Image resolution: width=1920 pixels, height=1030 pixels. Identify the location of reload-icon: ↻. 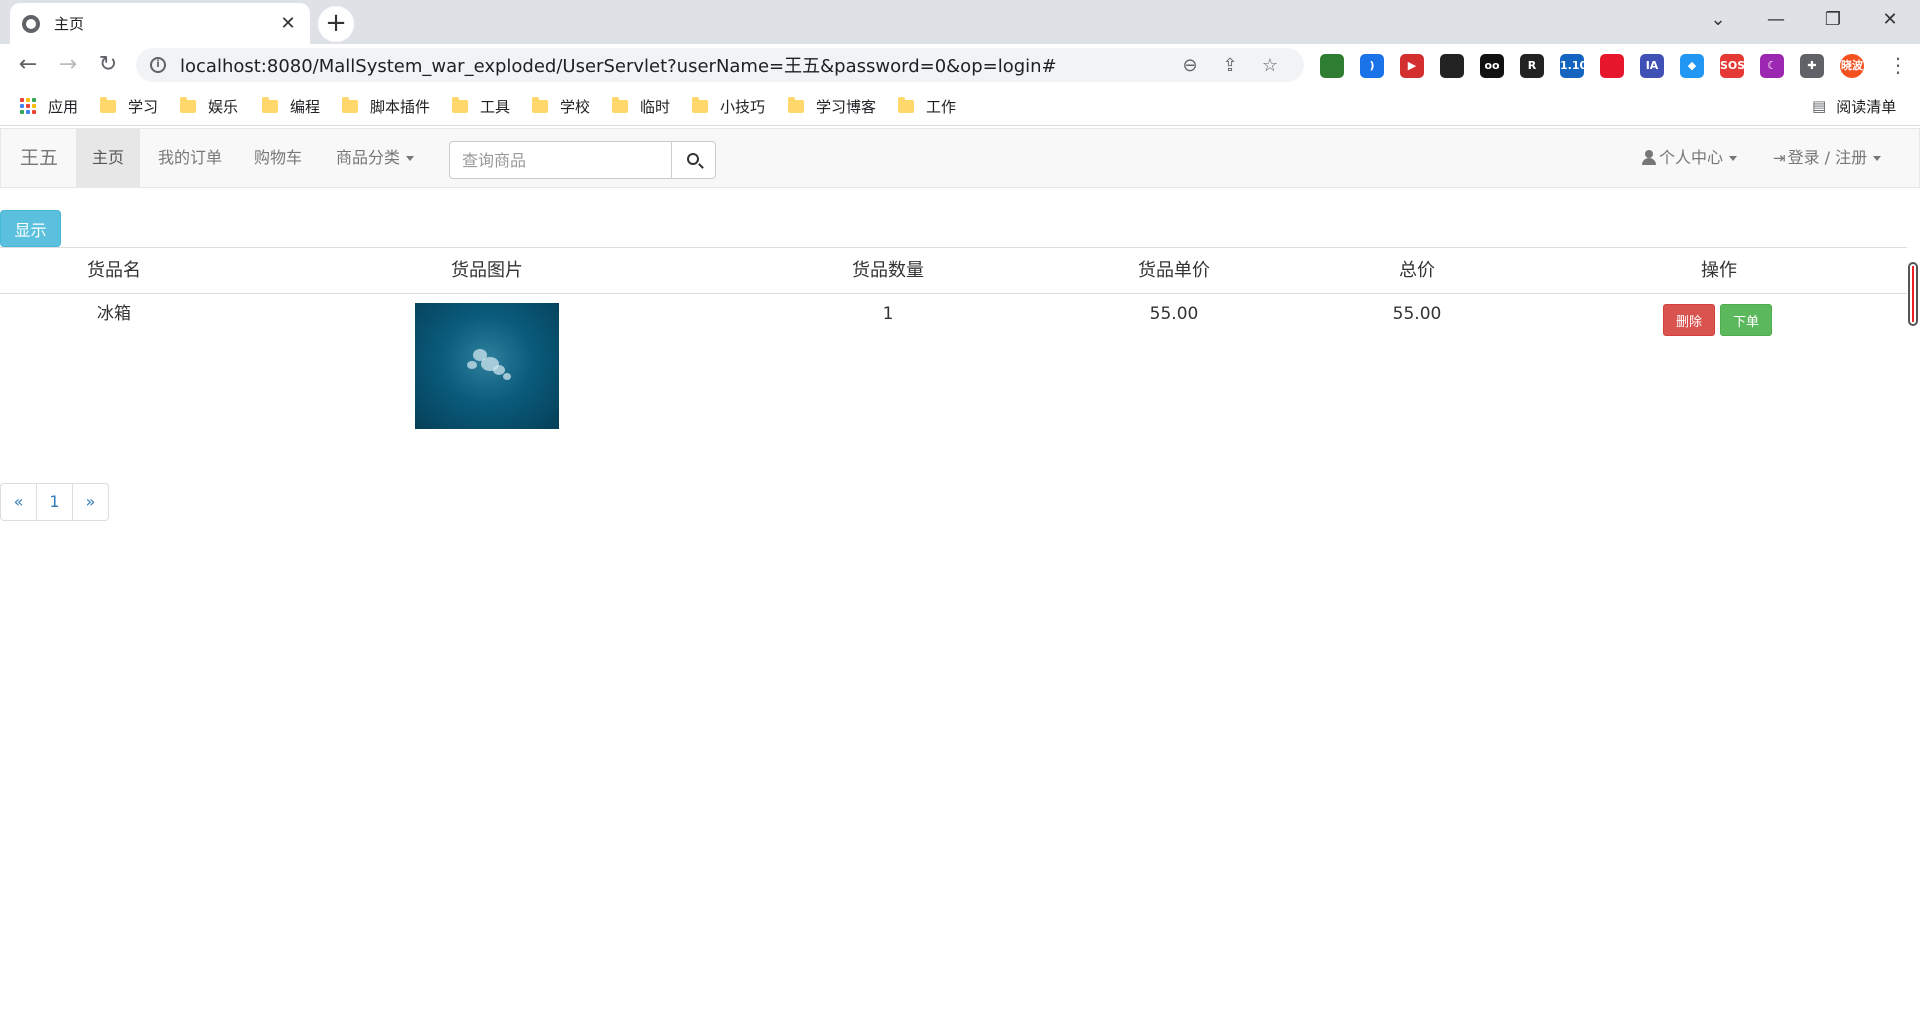
(108, 65).